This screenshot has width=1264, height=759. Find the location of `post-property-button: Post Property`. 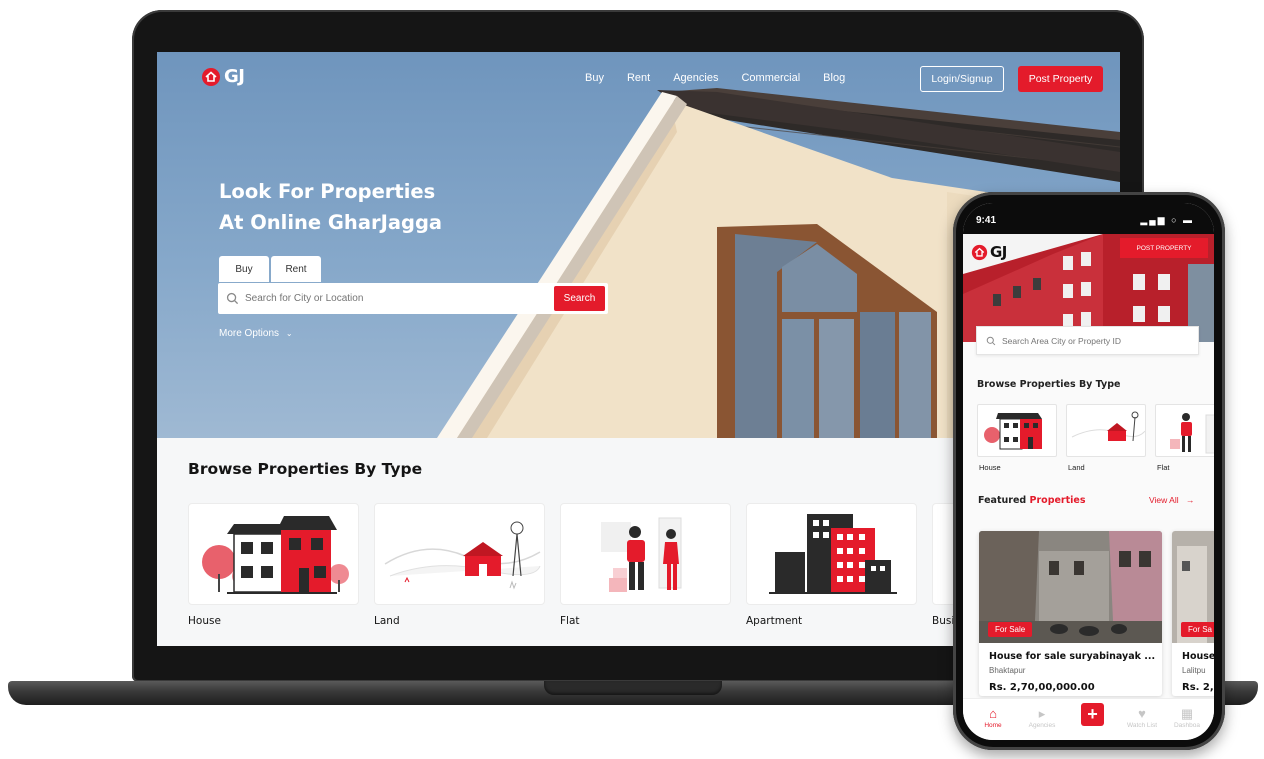

post-property-button: Post Property is located at coordinates (1060, 79).